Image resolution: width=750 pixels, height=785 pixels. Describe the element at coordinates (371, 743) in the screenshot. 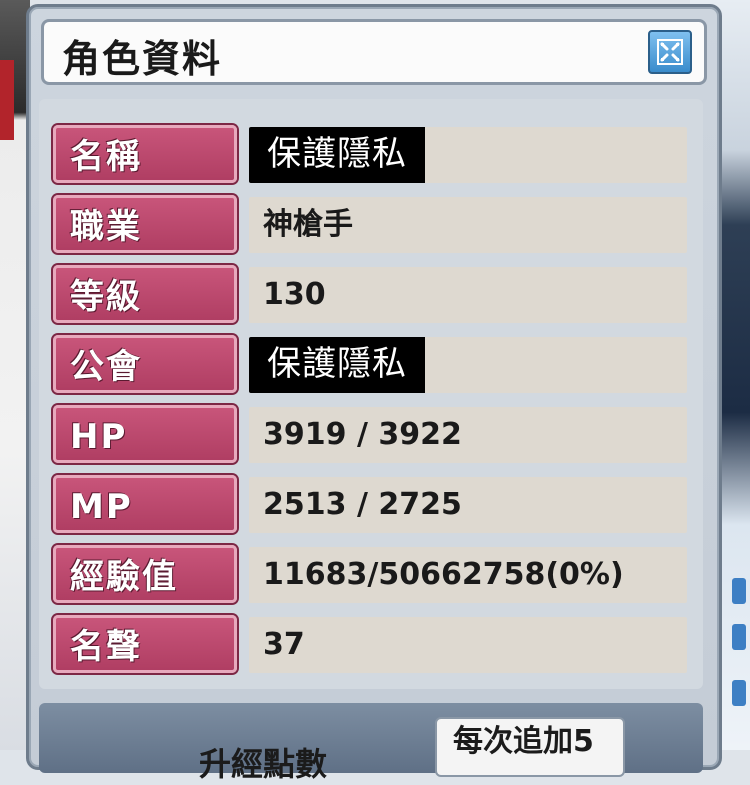

I see `footer-bar: 升經點數 每次追加5` at that location.